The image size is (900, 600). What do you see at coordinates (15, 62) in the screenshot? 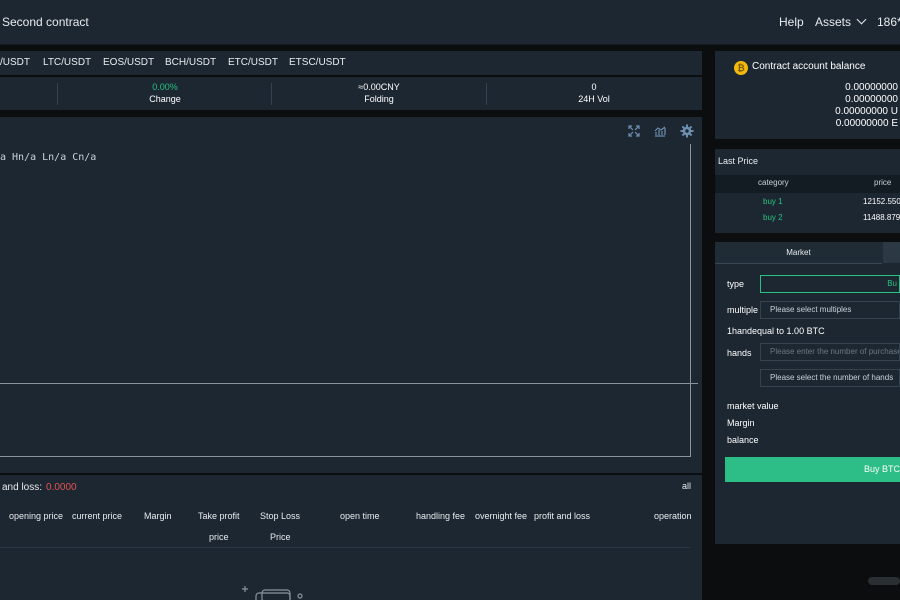
I see `pair-tab: /USDT` at bounding box center [15, 62].